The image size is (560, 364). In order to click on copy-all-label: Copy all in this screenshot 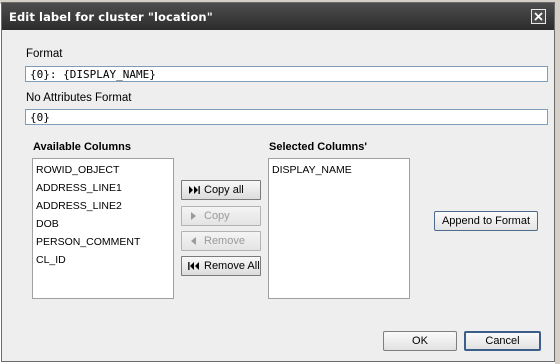, I will do `click(224, 190)`.